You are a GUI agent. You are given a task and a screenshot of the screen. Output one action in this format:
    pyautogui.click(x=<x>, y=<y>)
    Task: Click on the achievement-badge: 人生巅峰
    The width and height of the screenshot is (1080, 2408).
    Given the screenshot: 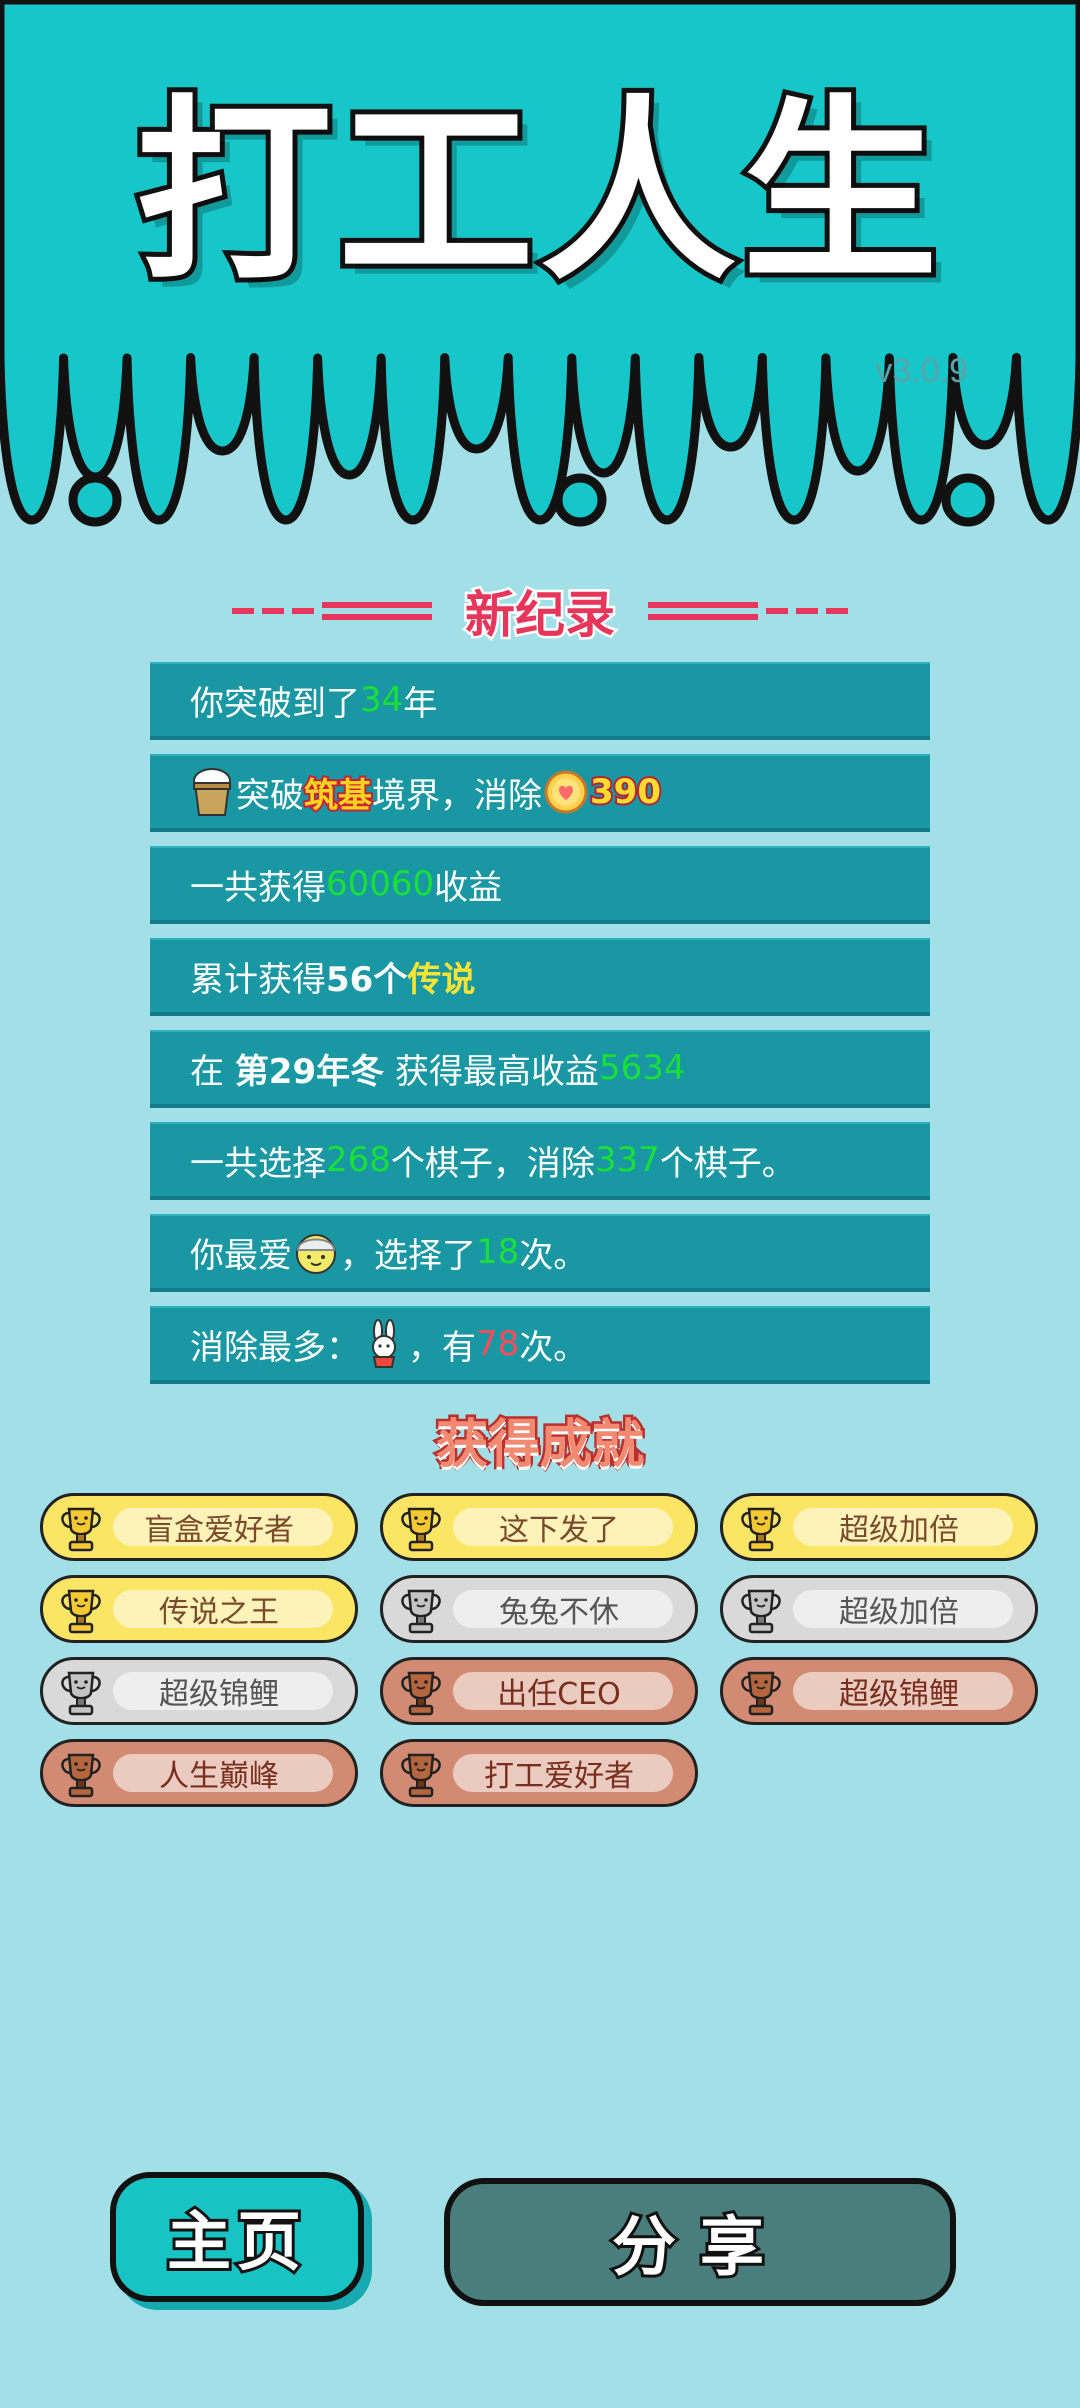 What is the action you would take?
    pyautogui.click(x=199, y=1773)
    